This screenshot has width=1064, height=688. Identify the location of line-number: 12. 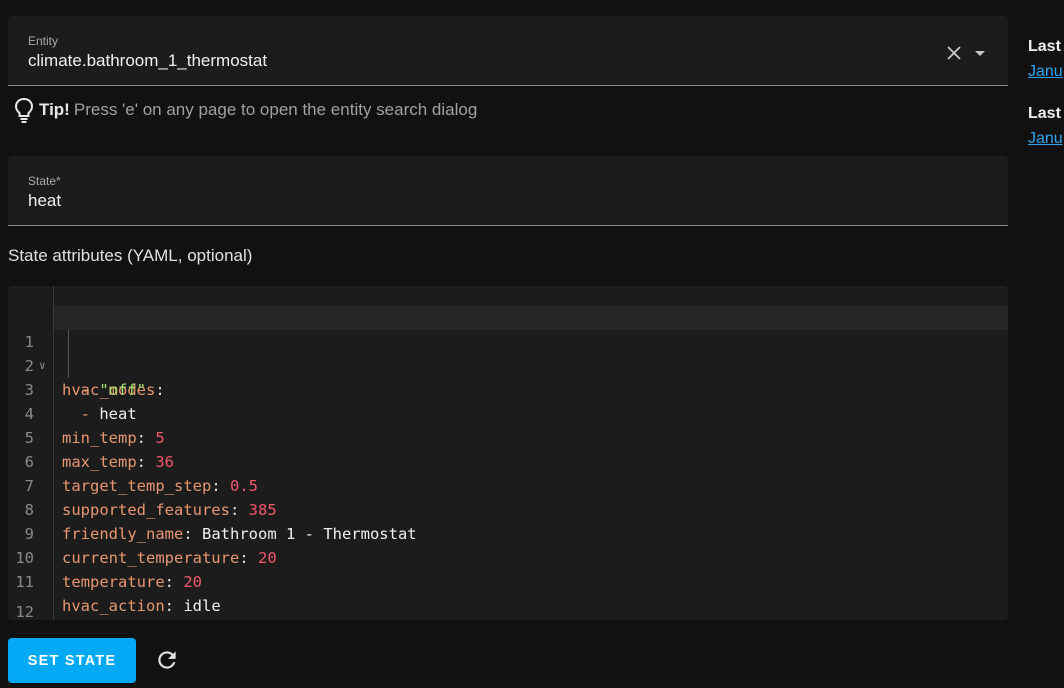
(24, 611).